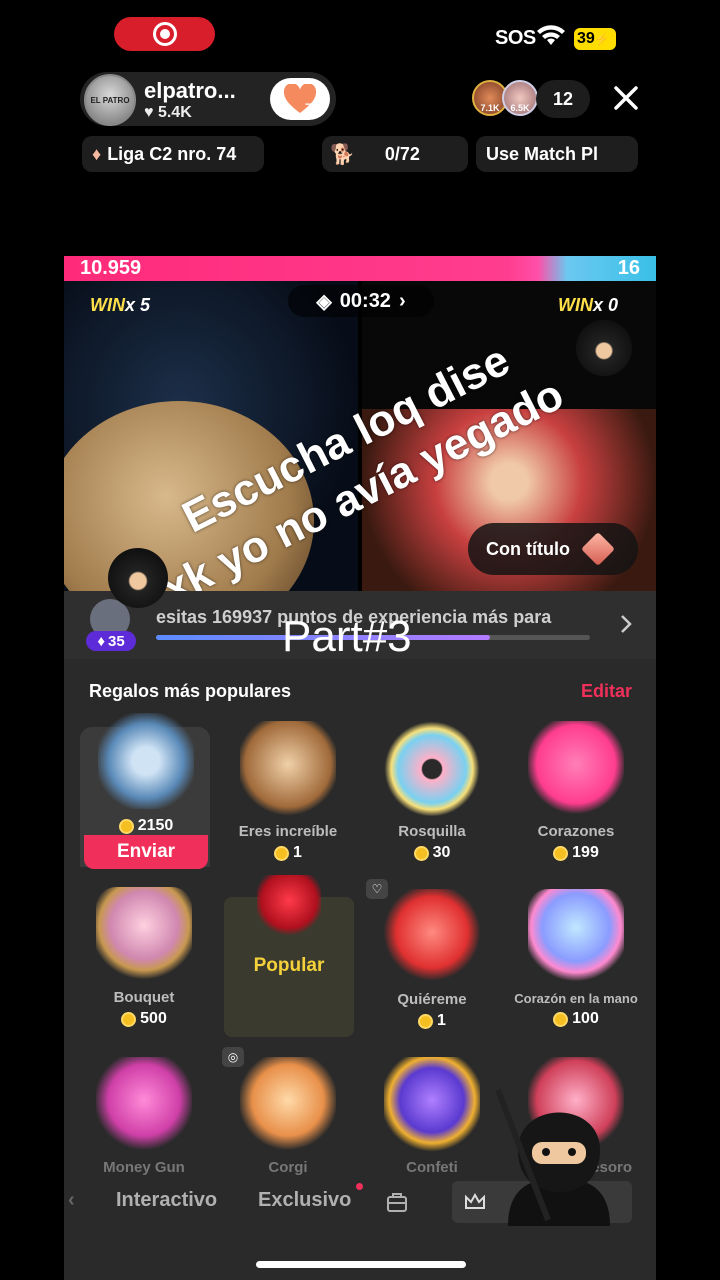 The height and width of the screenshot is (1280, 720). I want to click on toolbox-icon, so click(397, 1202).